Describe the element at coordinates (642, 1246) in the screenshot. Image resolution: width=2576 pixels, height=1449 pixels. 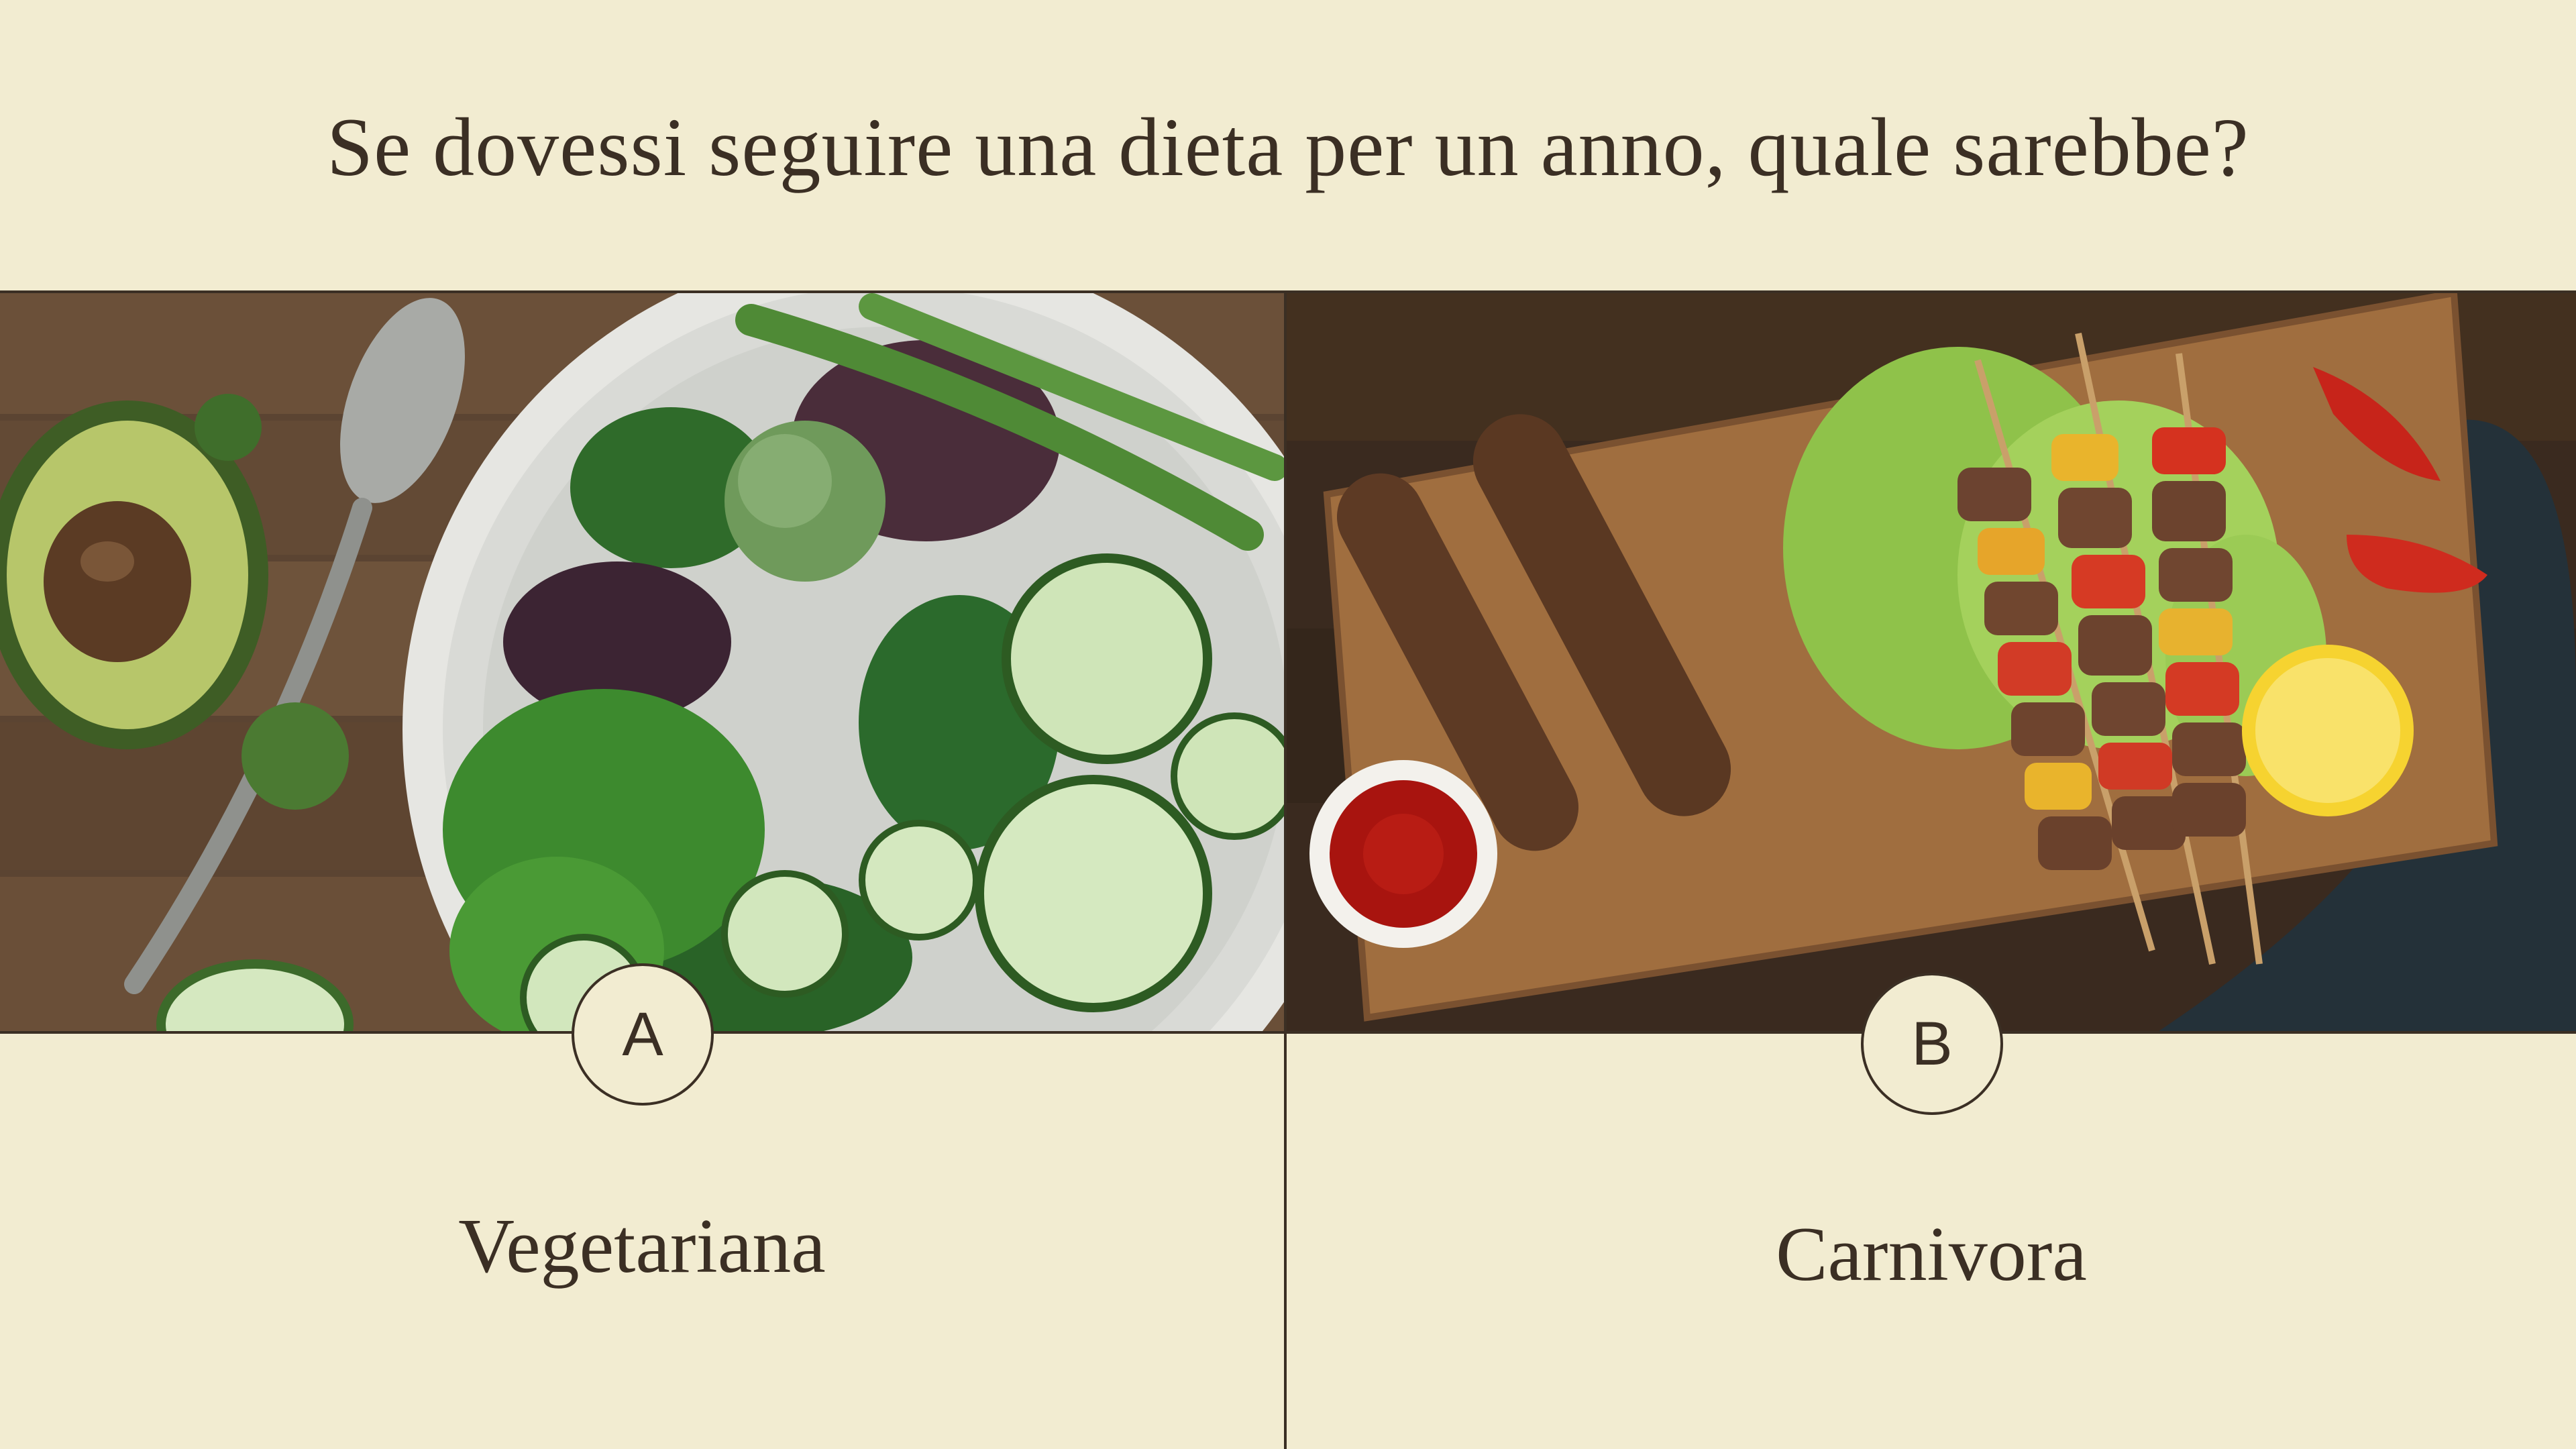
I see `option-a-label: Vegetariana` at that location.